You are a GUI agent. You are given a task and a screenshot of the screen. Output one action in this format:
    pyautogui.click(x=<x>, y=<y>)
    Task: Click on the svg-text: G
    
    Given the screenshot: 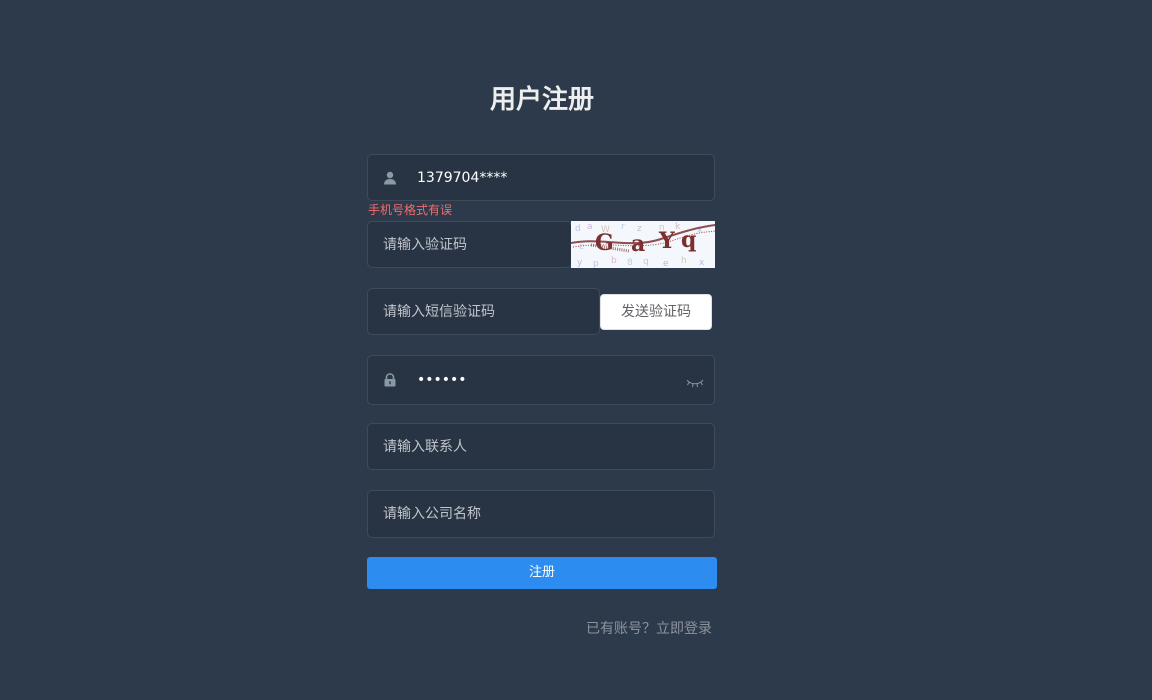 What is the action you would take?
    pyautogui.click(x=604, y=243)
    